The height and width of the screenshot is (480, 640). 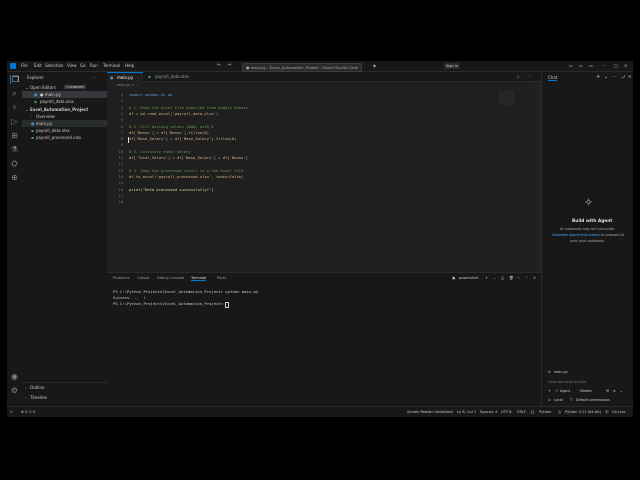 What do you see at coordinates (94, 65) in the screenshot?
I see `menu-run: Run` at bounding box center [94, 65].